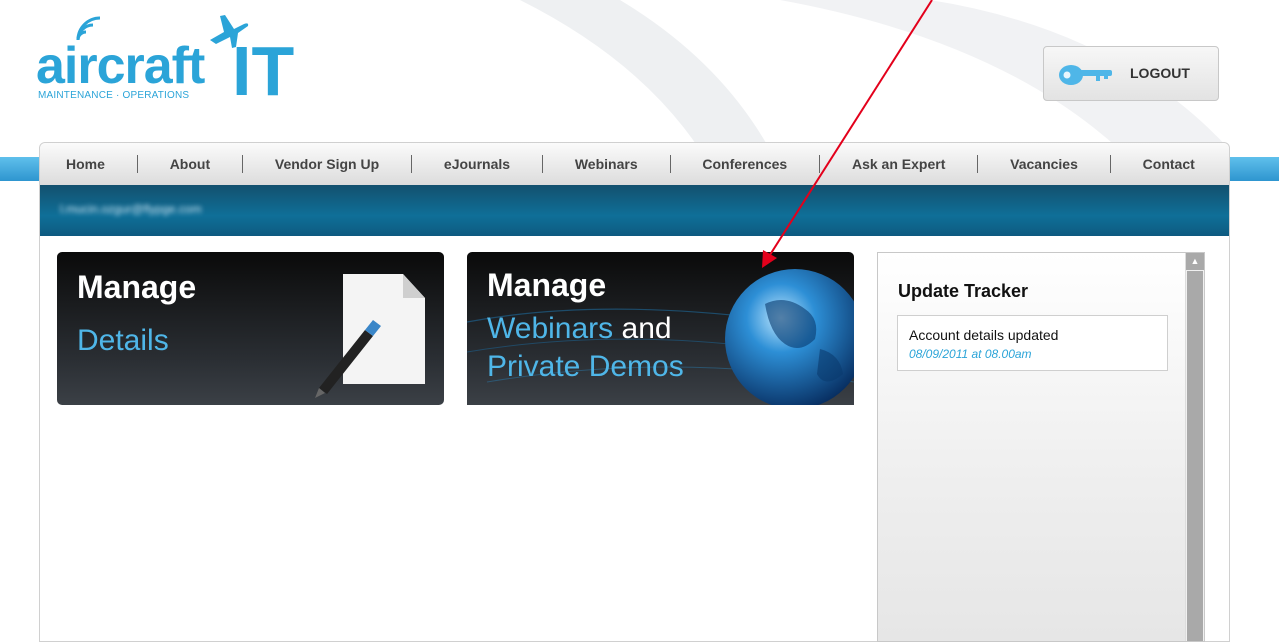  I want to click on tracker-item-text: Account details updated, so click(984, 335).